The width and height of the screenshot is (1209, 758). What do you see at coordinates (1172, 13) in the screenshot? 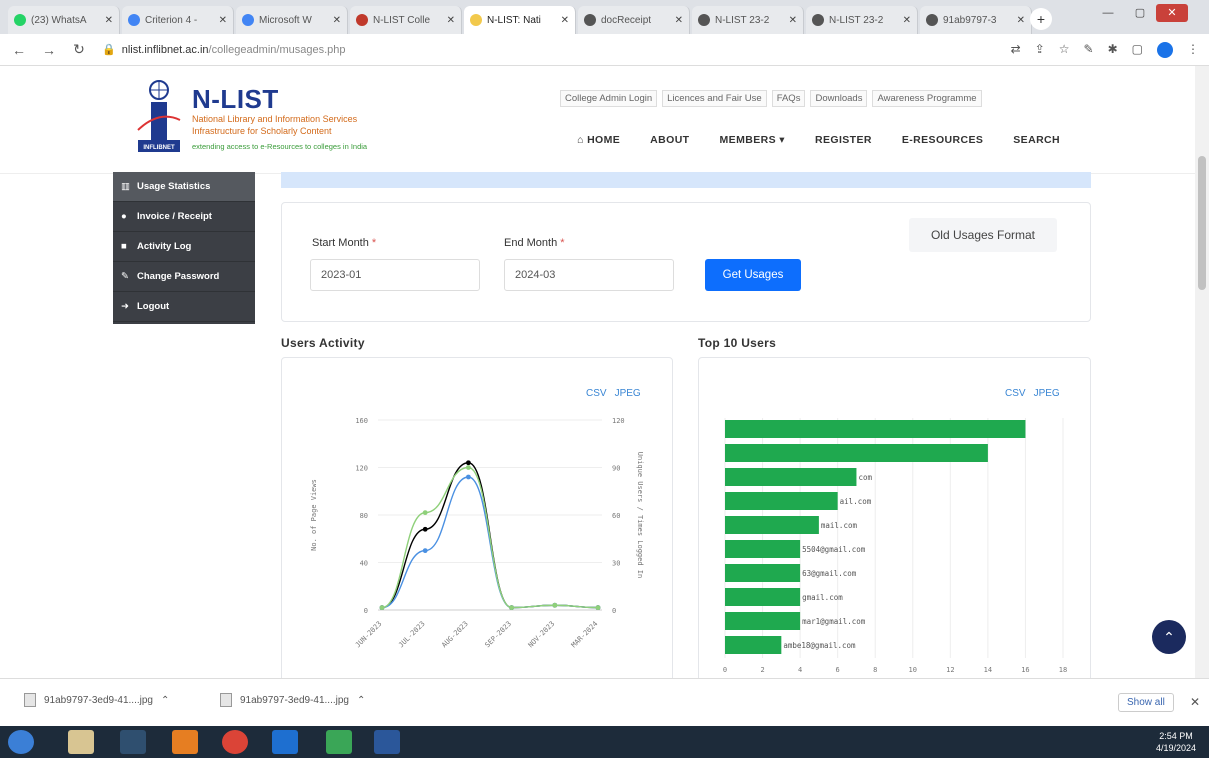
I see `close-window-icon: ✕` at bounding box center [1172, 13].